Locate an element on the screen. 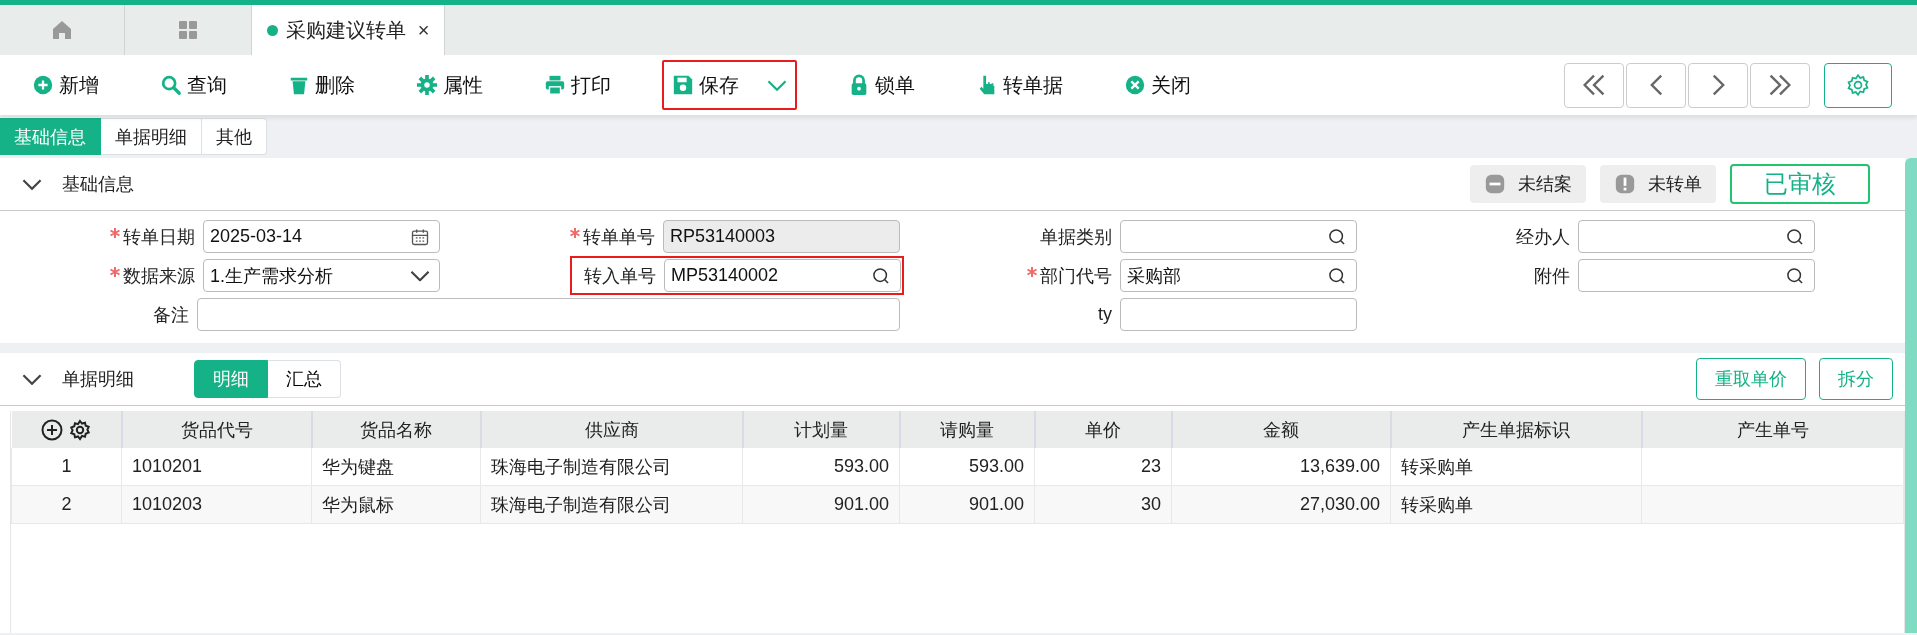 The image size is (1917, 635). field-label: 备注 is located at coordinates (171, 315).